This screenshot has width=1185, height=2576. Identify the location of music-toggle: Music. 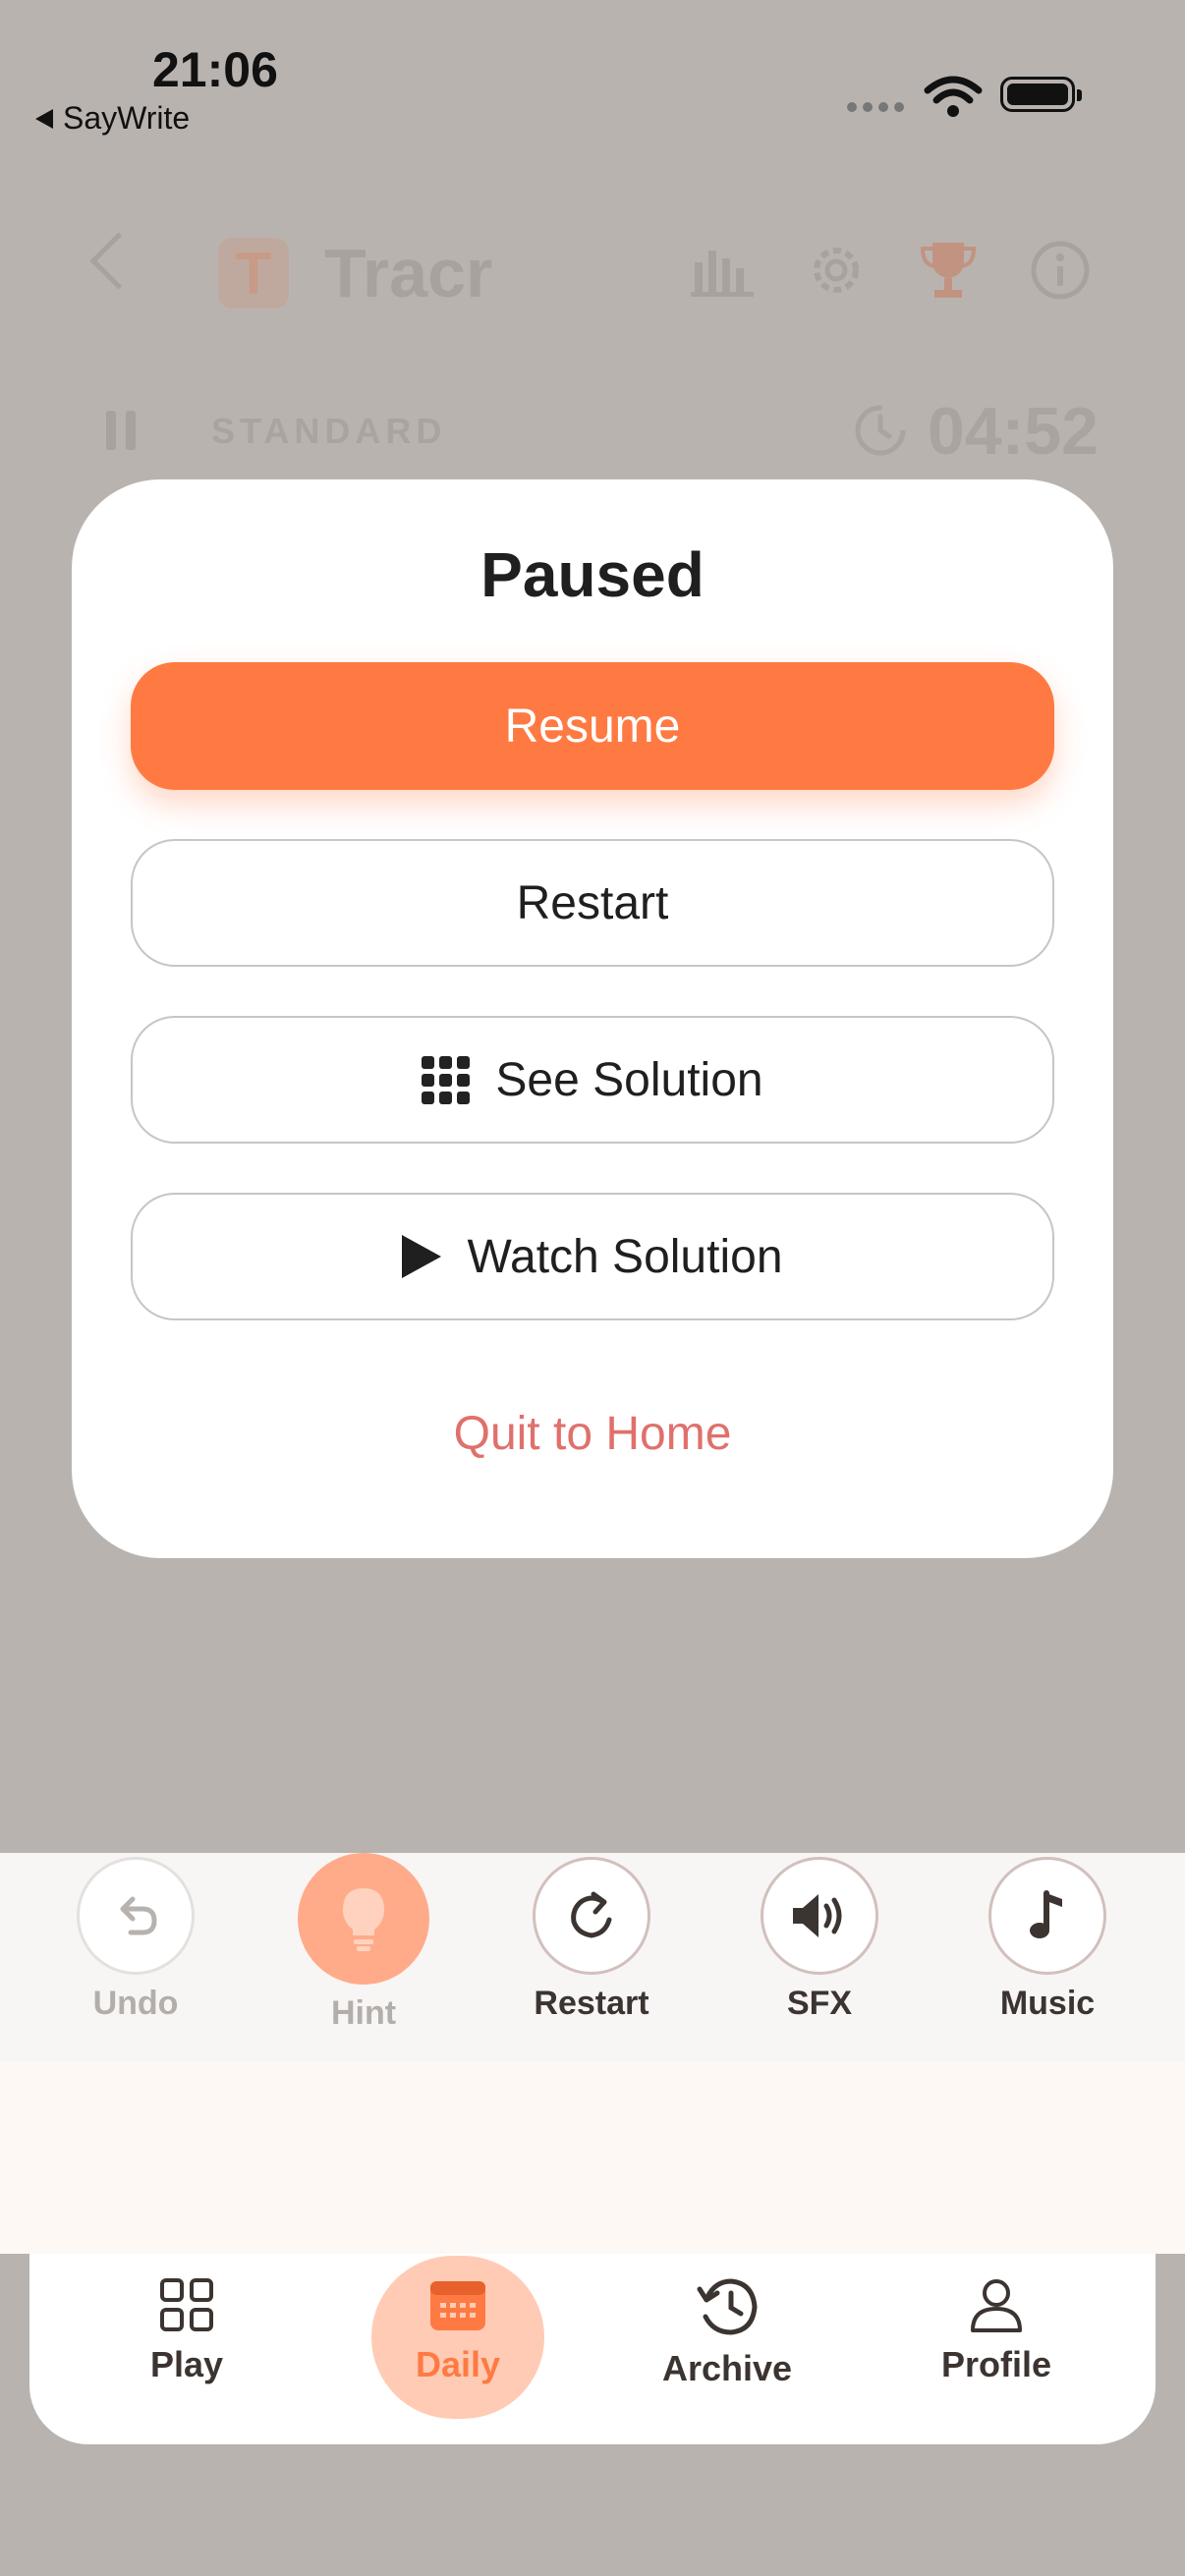
(1048, 1940).